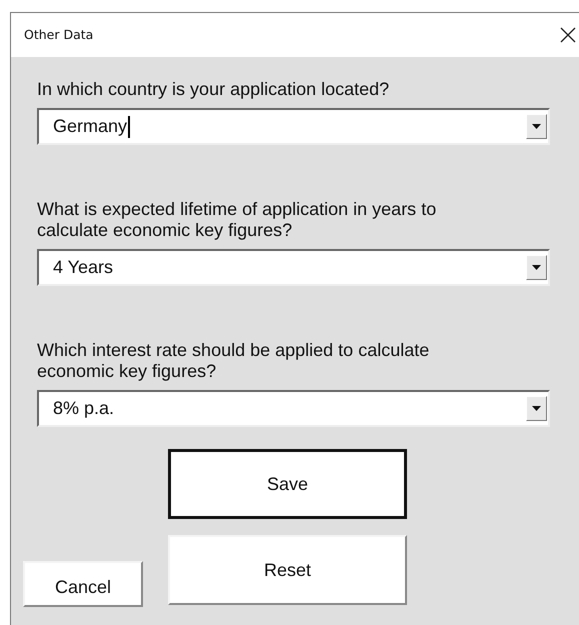  What do you see at coordinates (233, 361) in the screenshot?
I see `question-label: Which interest rate should be applied to calculate economic key figures?` at bounding box center [233, 361].